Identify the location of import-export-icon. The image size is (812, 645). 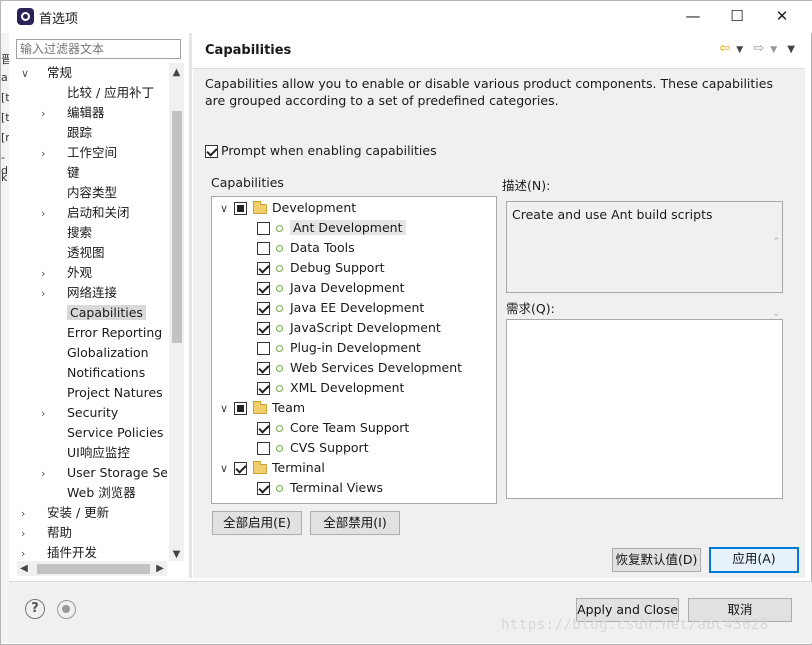
(66, 609).